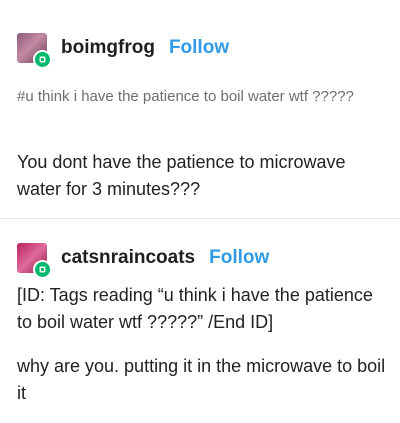 This screenshot has height=423, width=400. Describe the element at coordinates (108, 48) in the screenshot. I see `username: boimgfrog` at that location.